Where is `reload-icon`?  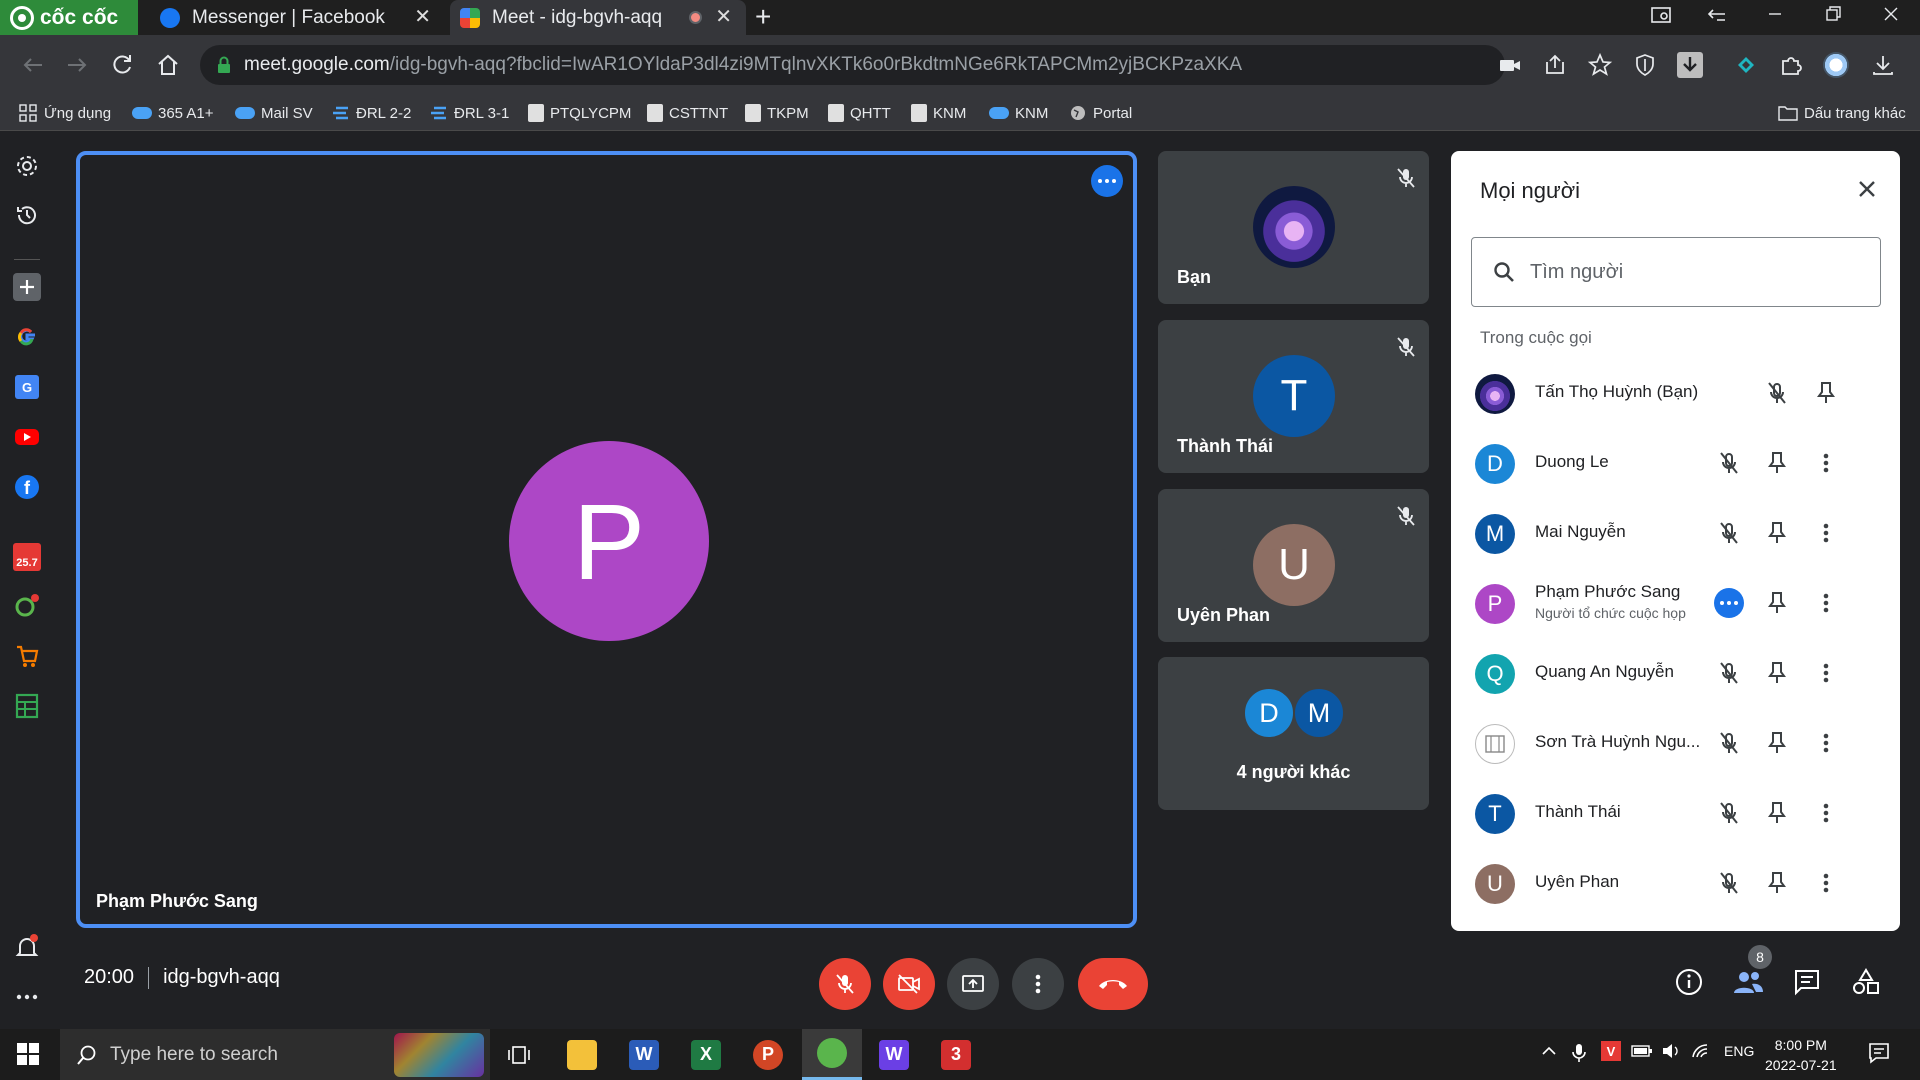 reload-icon is located at coordinates (122, 65).